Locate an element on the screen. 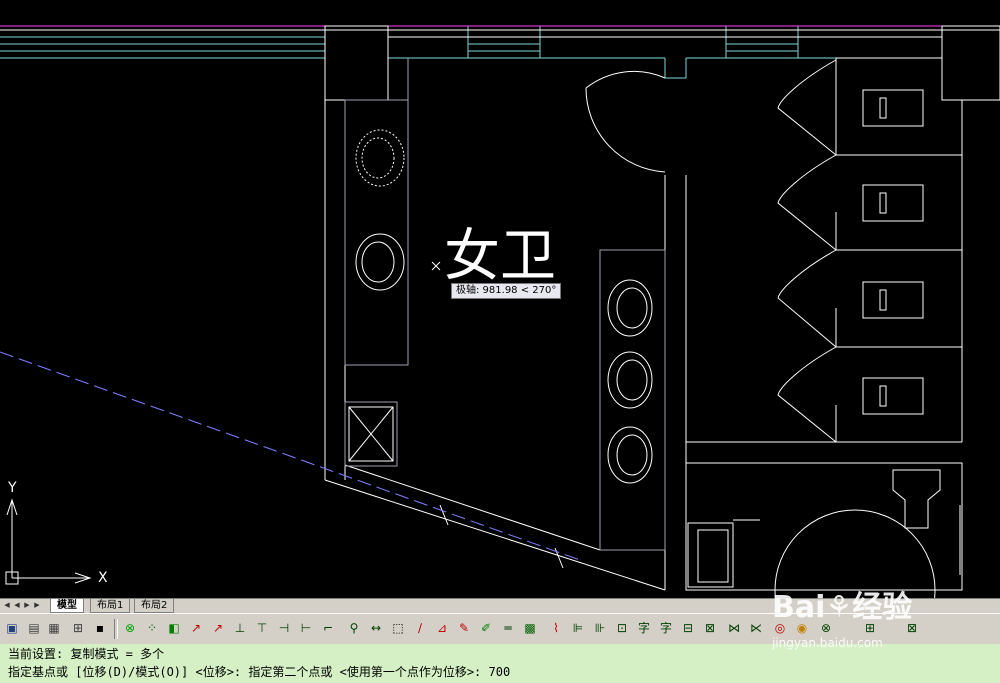  text-icon: ▩ is located at coordinates (530, 628).